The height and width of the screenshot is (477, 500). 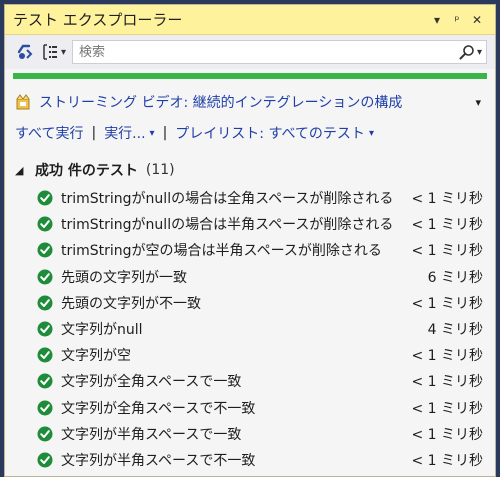 I want to click on search-input, so click(x=268, y=52).